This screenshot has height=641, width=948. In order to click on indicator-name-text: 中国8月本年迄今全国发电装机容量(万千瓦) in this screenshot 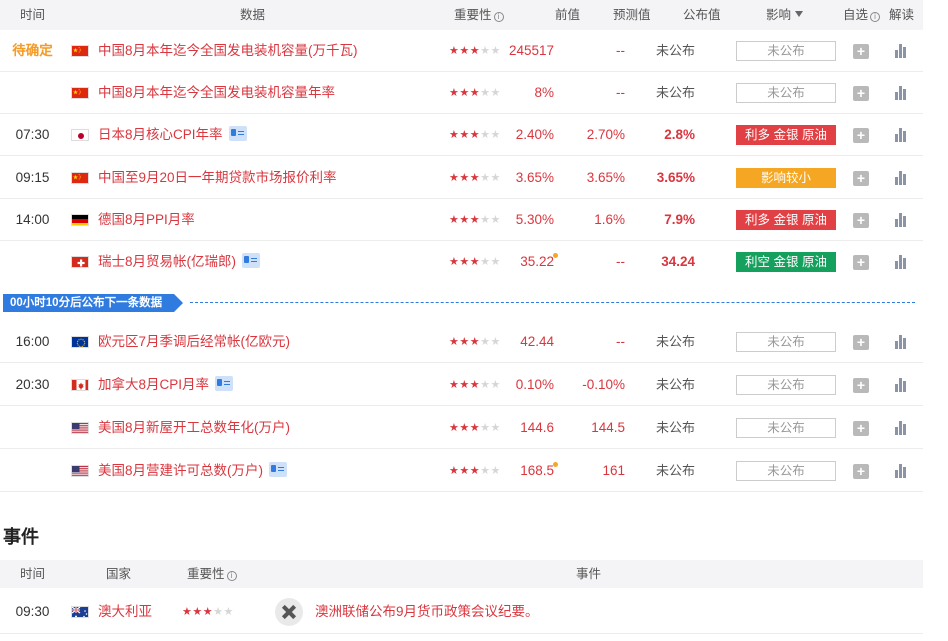, I will do `click(228, 50)`.